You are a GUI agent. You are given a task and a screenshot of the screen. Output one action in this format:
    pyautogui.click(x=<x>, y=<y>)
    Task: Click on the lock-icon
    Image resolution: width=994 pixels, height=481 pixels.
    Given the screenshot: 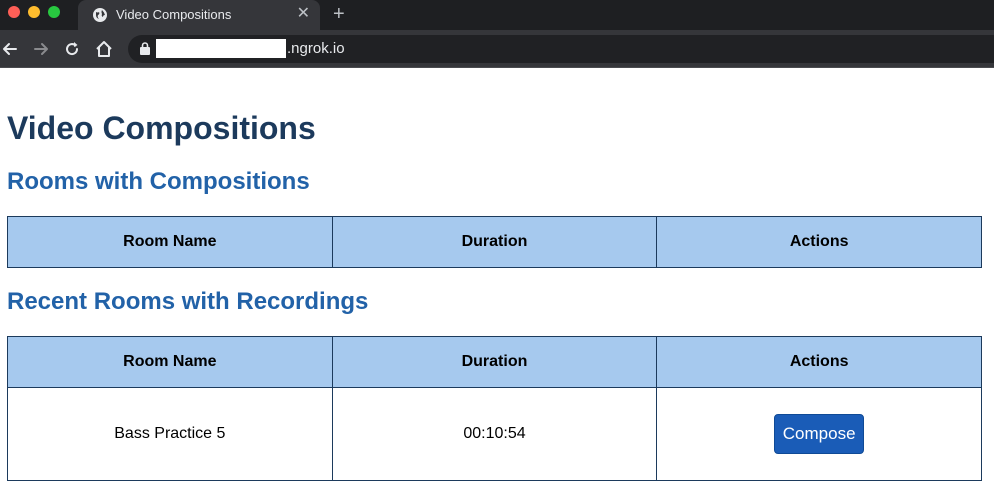 What is the action you would take?
    pyautogui.click(x=145, y=48)
    